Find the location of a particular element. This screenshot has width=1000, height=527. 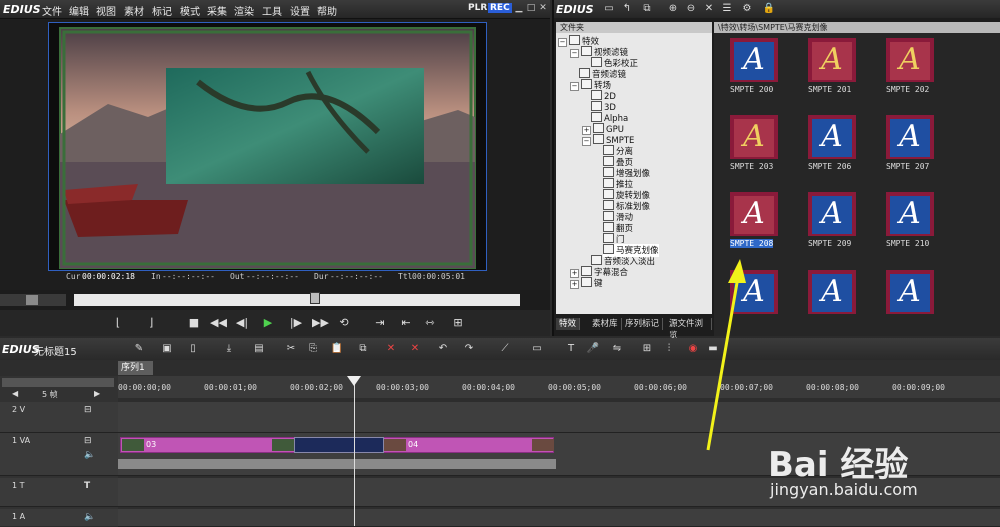

new-file-icon: ▯ is located at coordinates (193, 349).